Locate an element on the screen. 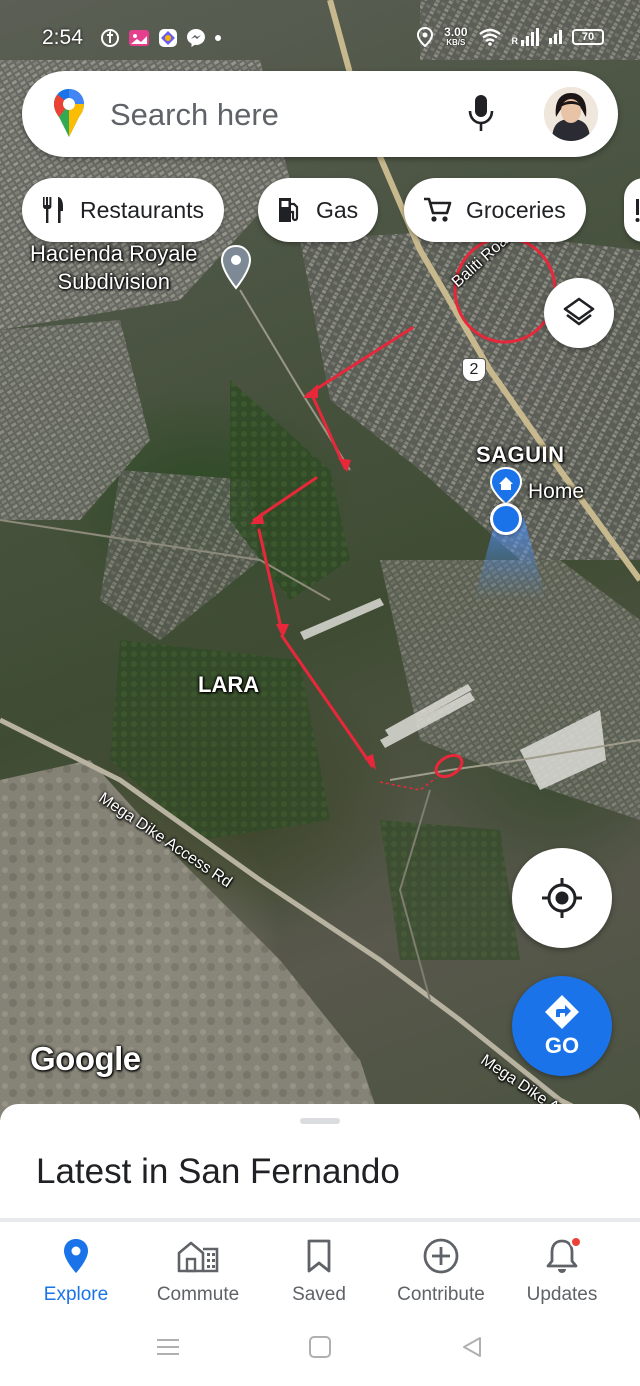 The image size is (640, 1386). nav-label: Commute is located at coordinates (198, 1294).